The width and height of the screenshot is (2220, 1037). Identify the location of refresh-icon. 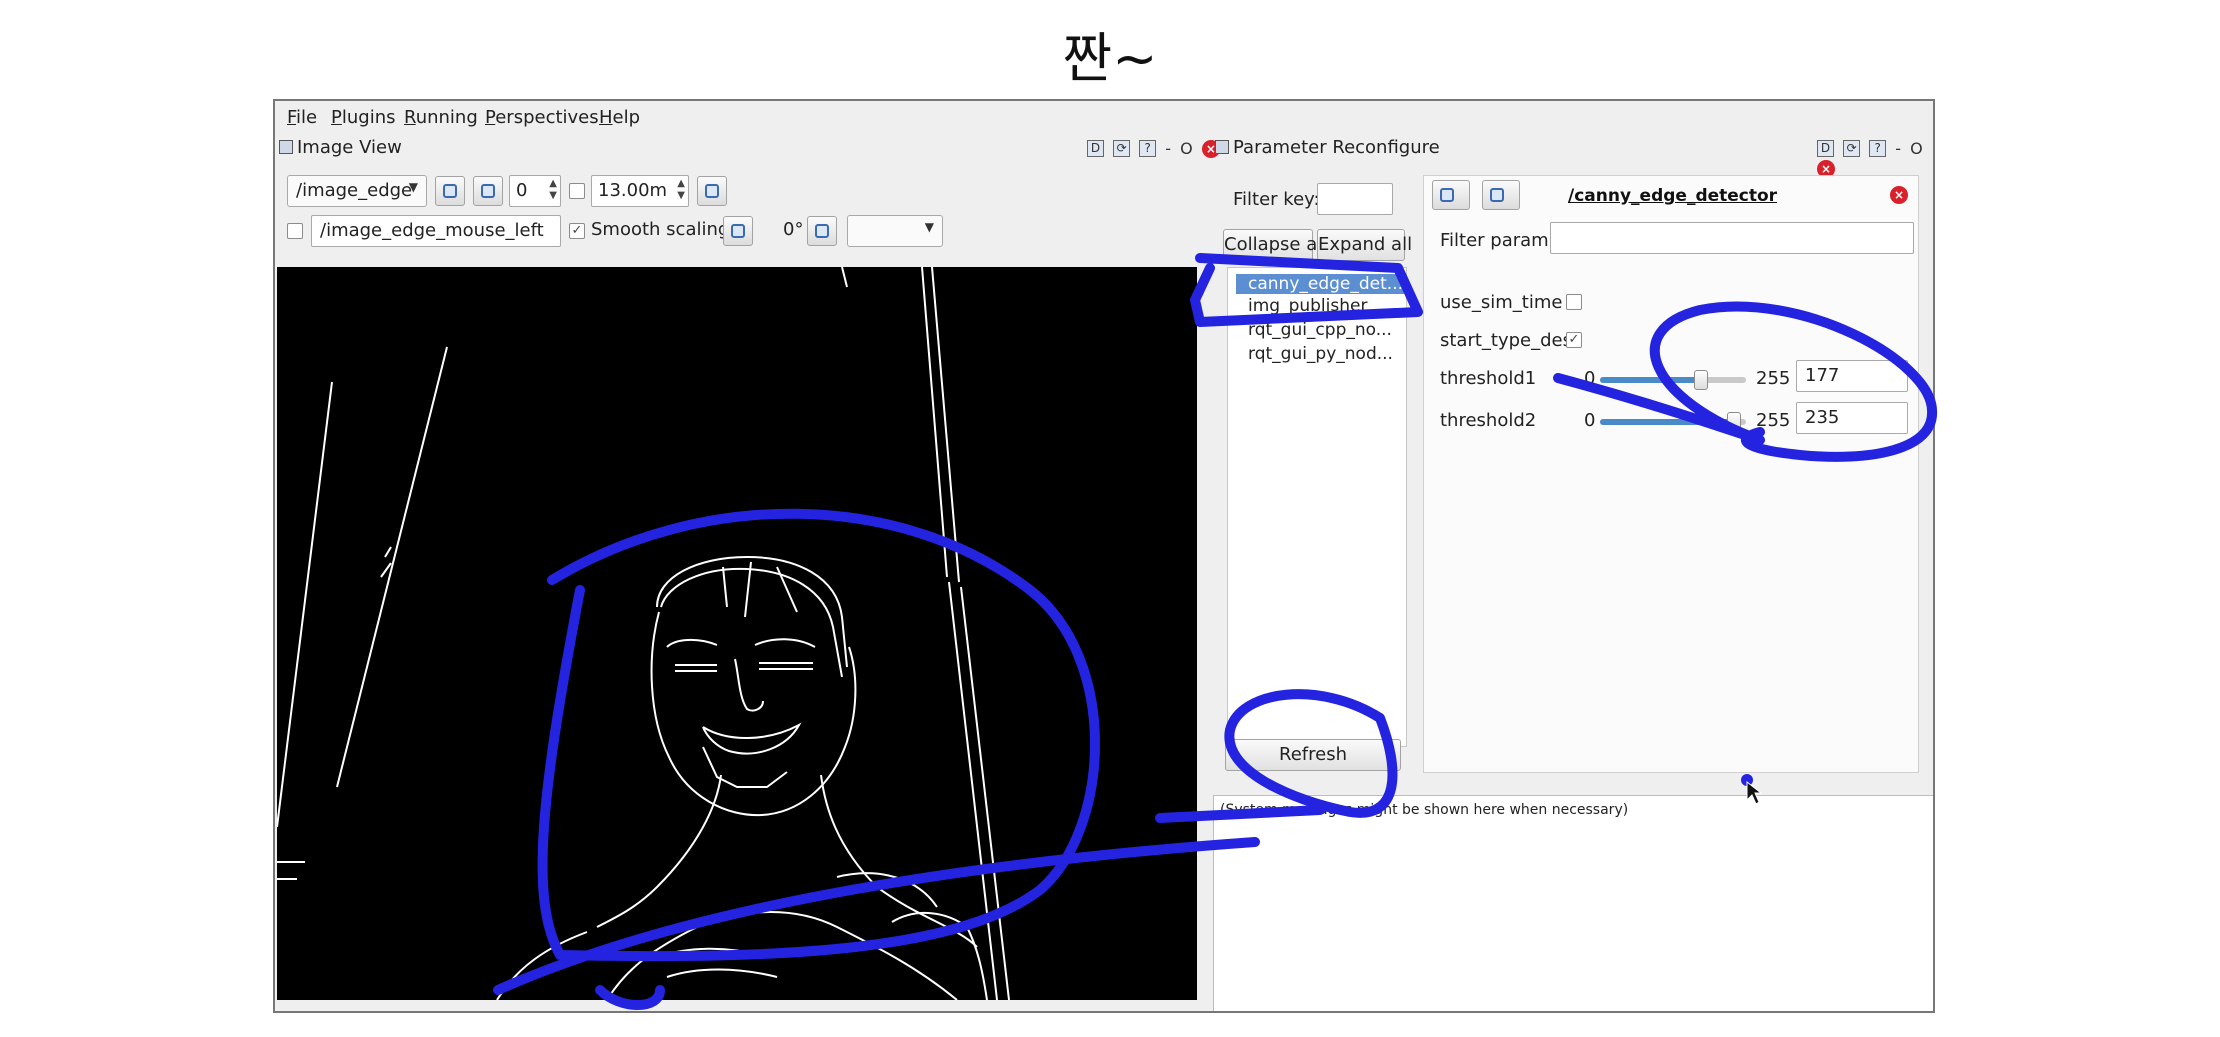
(450, 191).